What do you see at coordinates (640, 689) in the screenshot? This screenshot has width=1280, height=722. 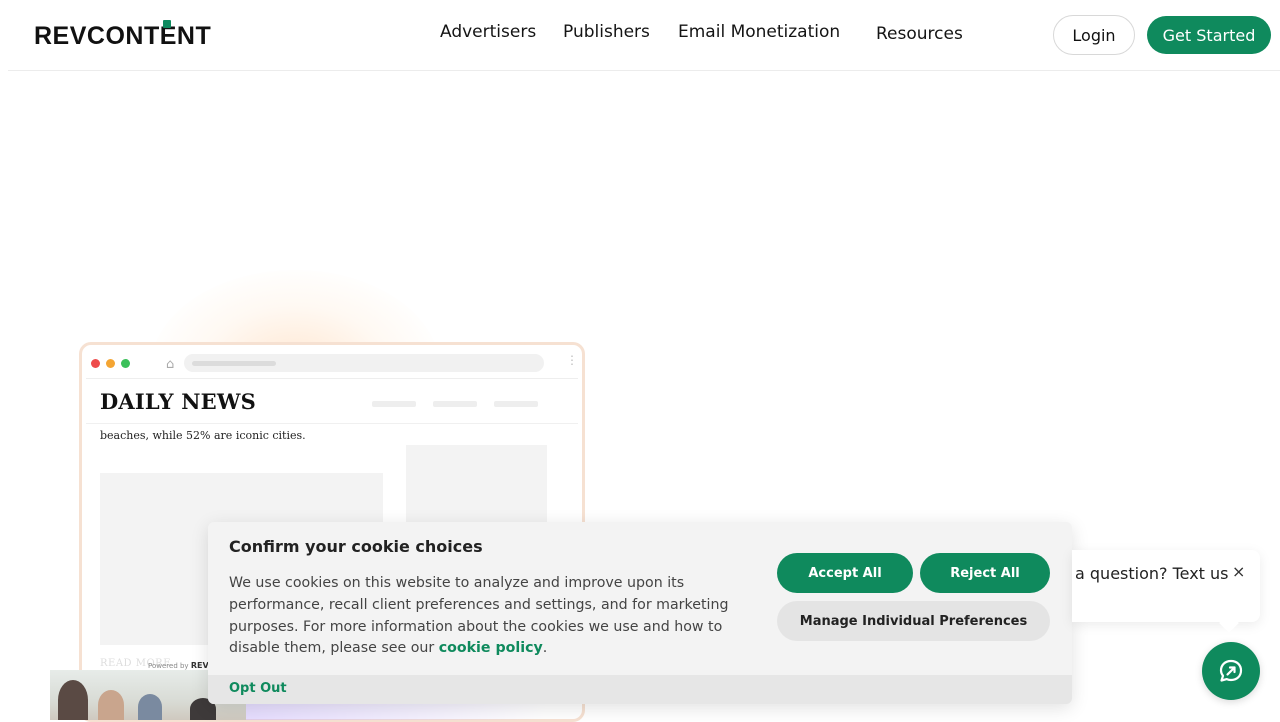 I see `opt-out-bar: Opt Out` at bounding box center [640, 689].